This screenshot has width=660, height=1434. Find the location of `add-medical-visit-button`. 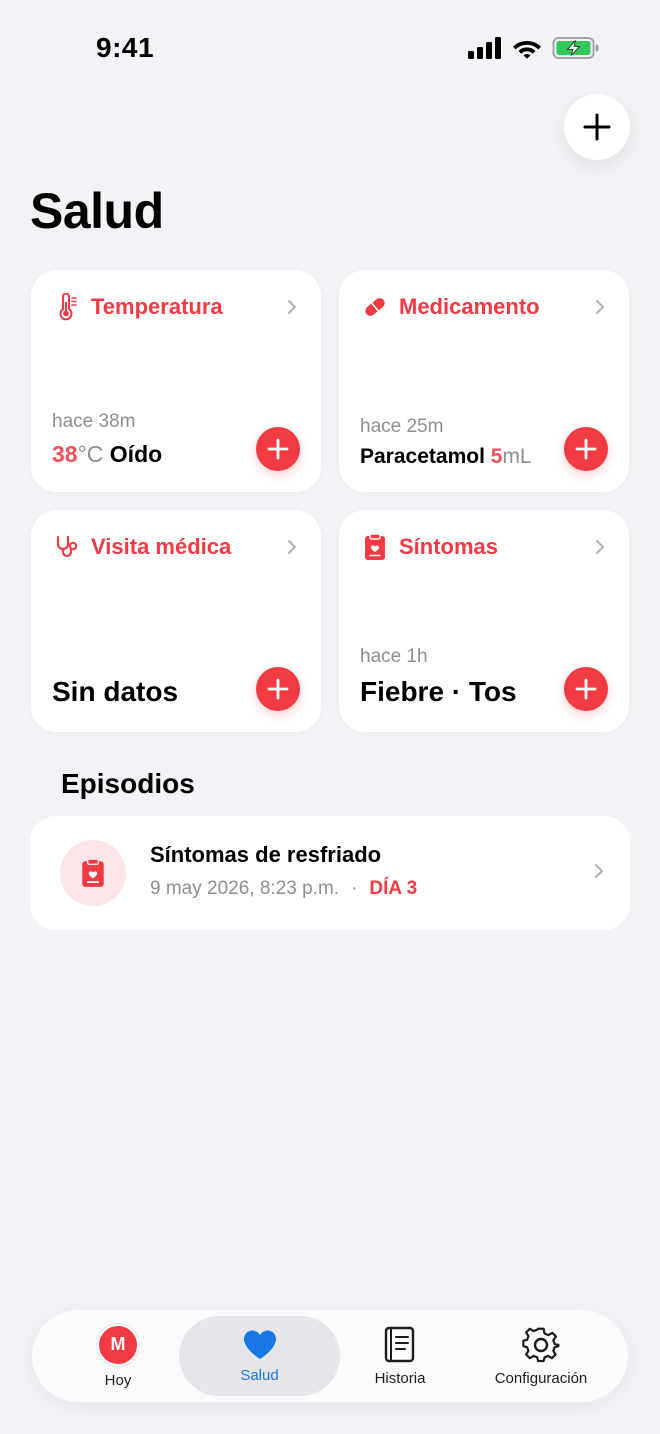

add-medical-visit-button is located at coordinates (278, 689).